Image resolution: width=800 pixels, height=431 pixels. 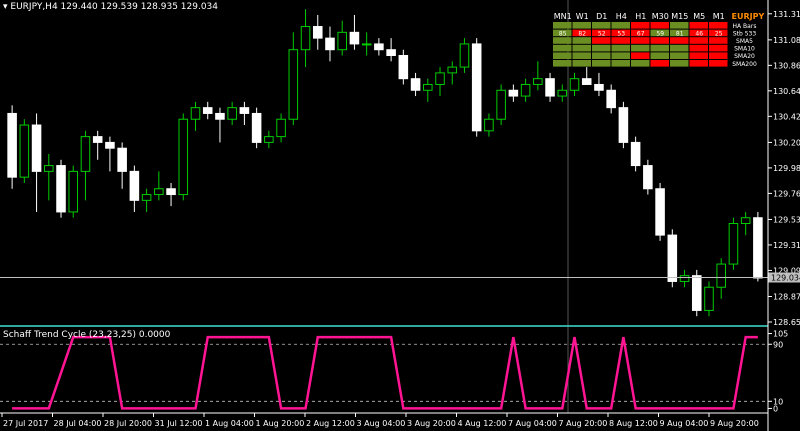 I want to click on time-tick-label: 27 Jul 2017, so click(x=25, y=423).